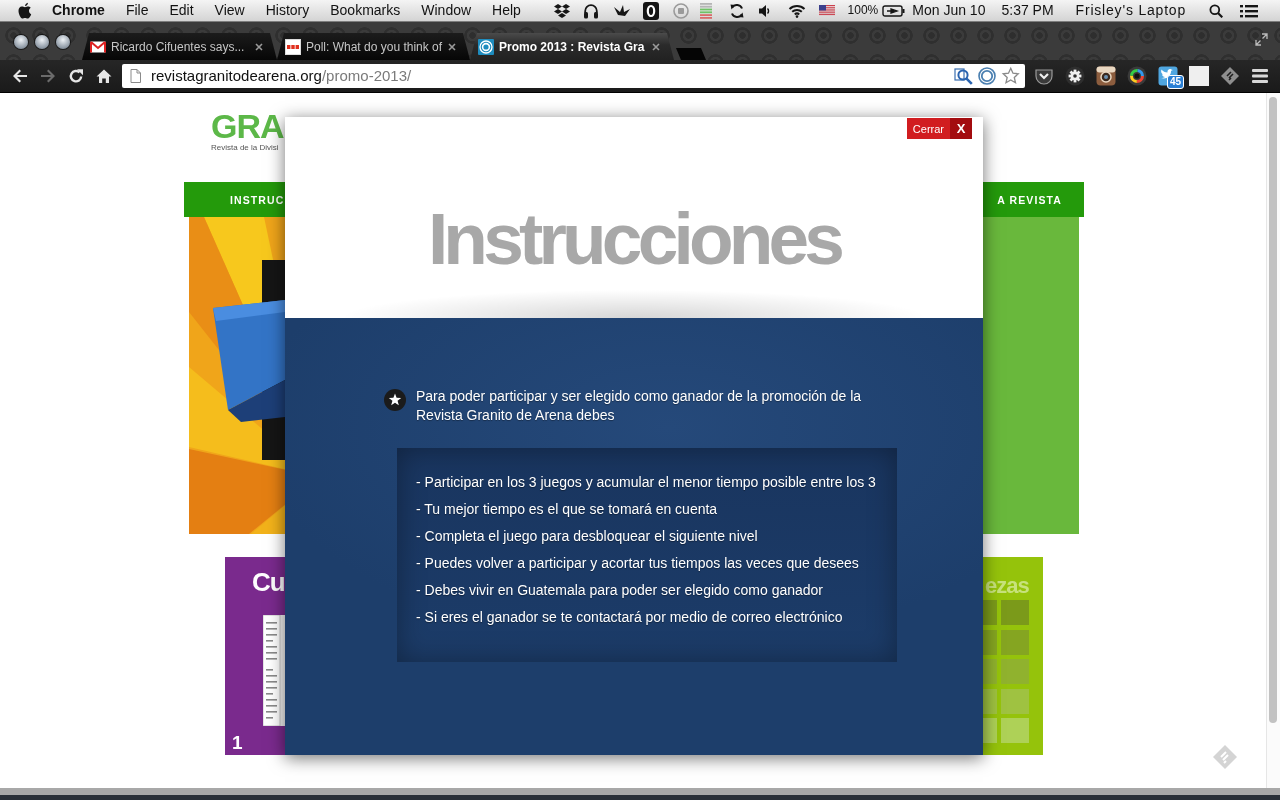  What do you see at coordinates (281, 76) in the screenshot?
I see `url-text: revistagranitodearena.org/promo-2013/` at bounding box center [281, 76].